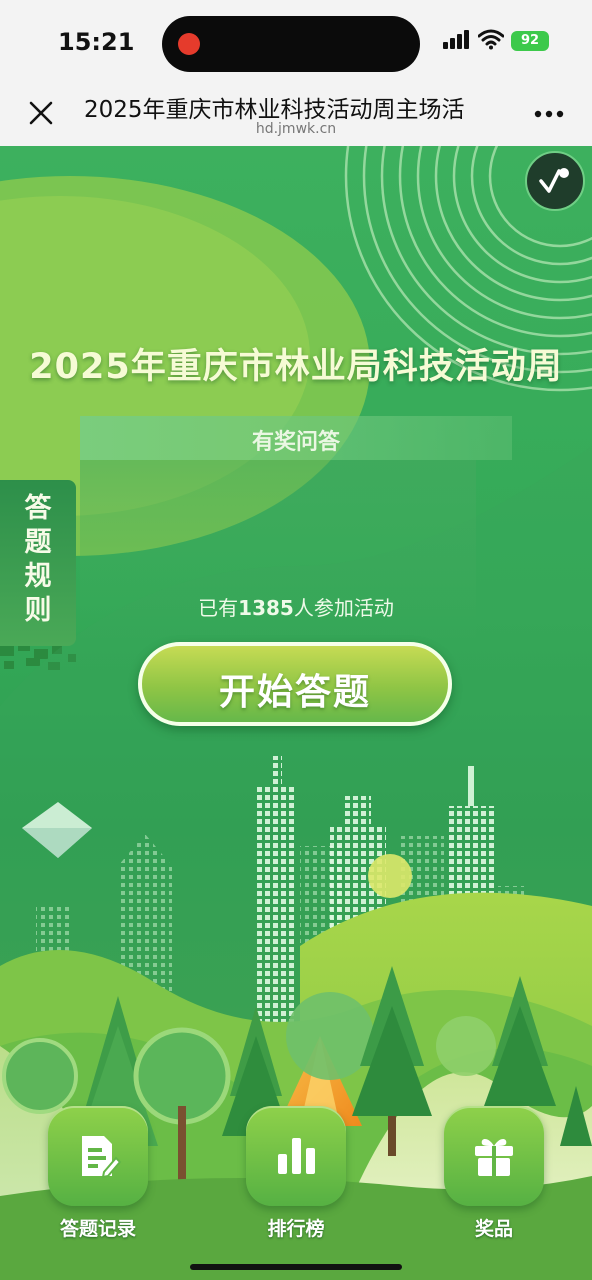  What do you see at coordinates (294, 692) in the screenshot?
I see `start-quiz-label: 开始答题` at bounding box center [294, 692].